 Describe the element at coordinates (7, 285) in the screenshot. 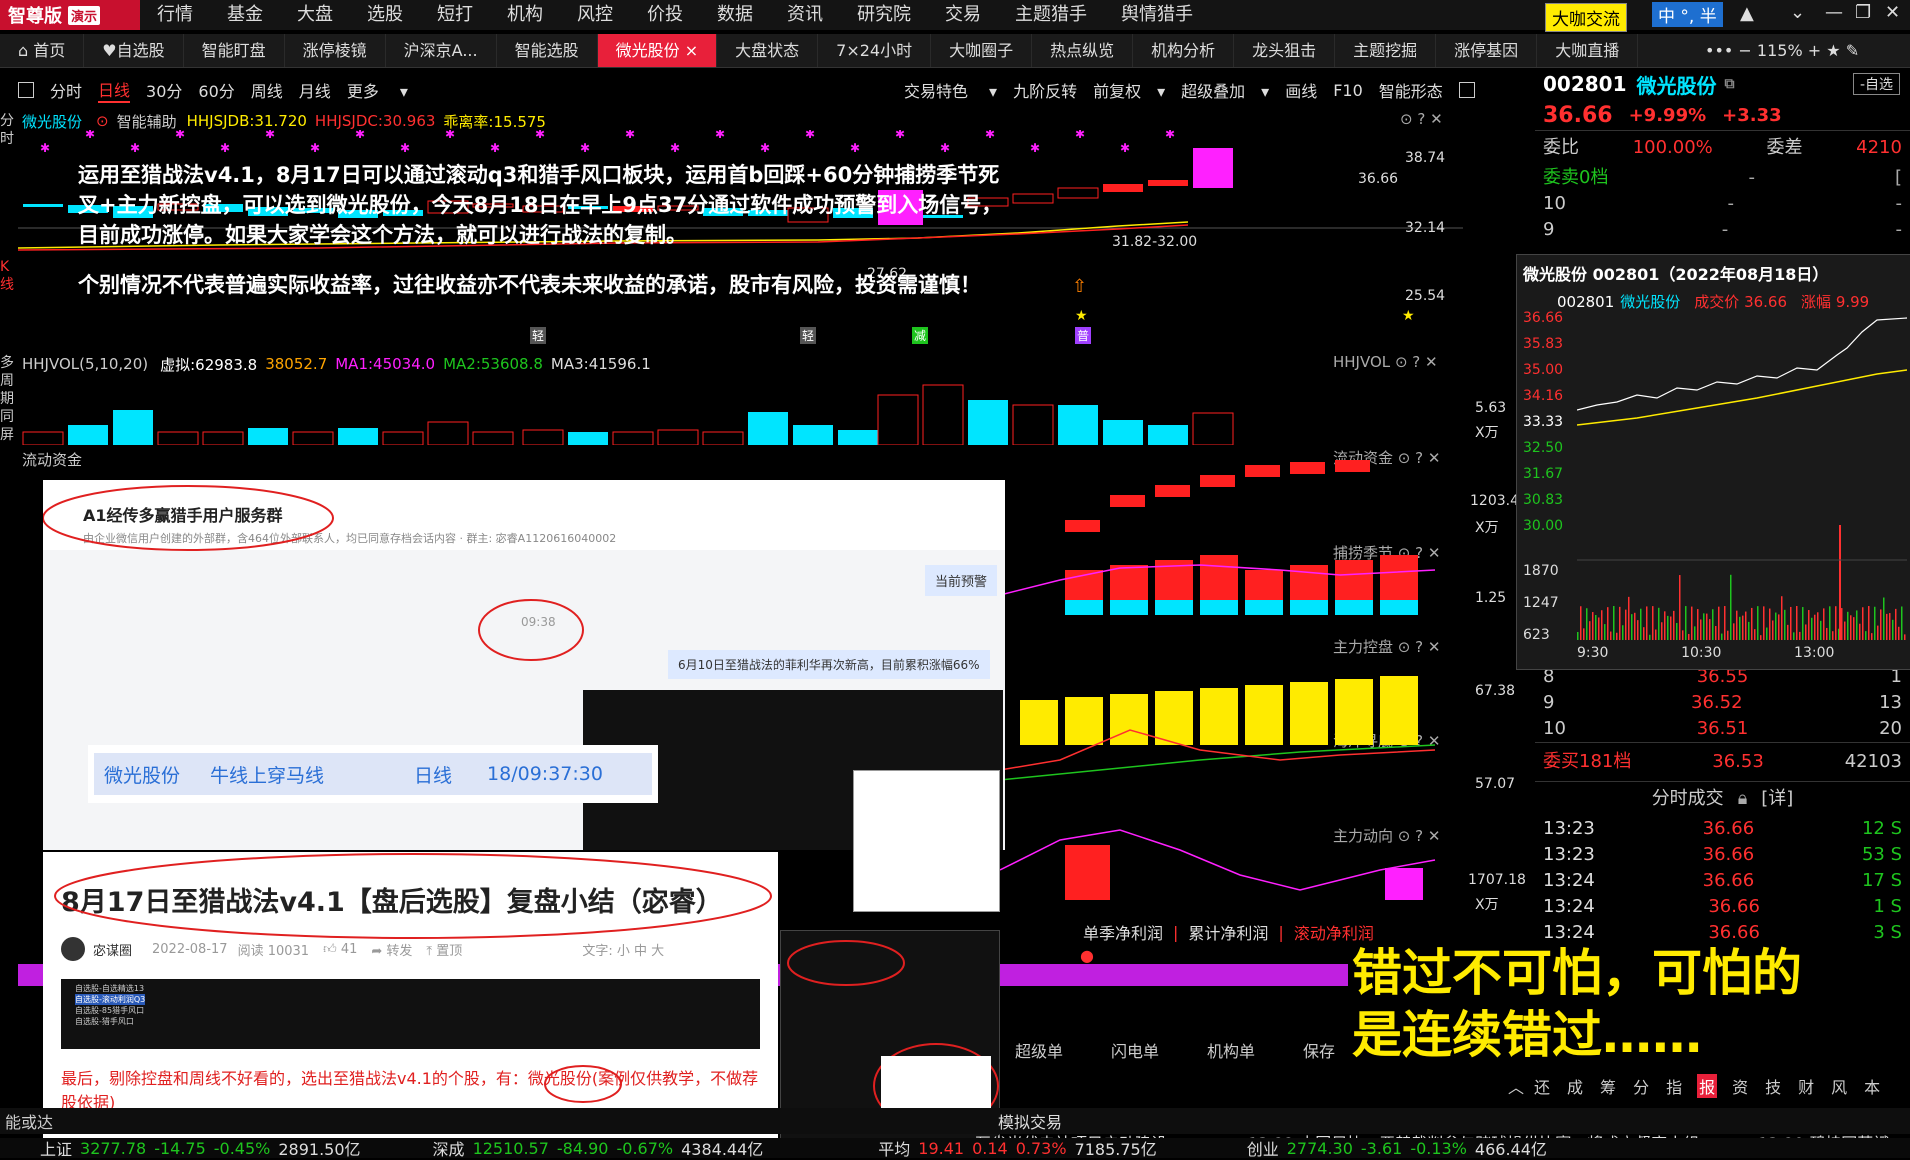

I see `strip-xian: 线` at that location.